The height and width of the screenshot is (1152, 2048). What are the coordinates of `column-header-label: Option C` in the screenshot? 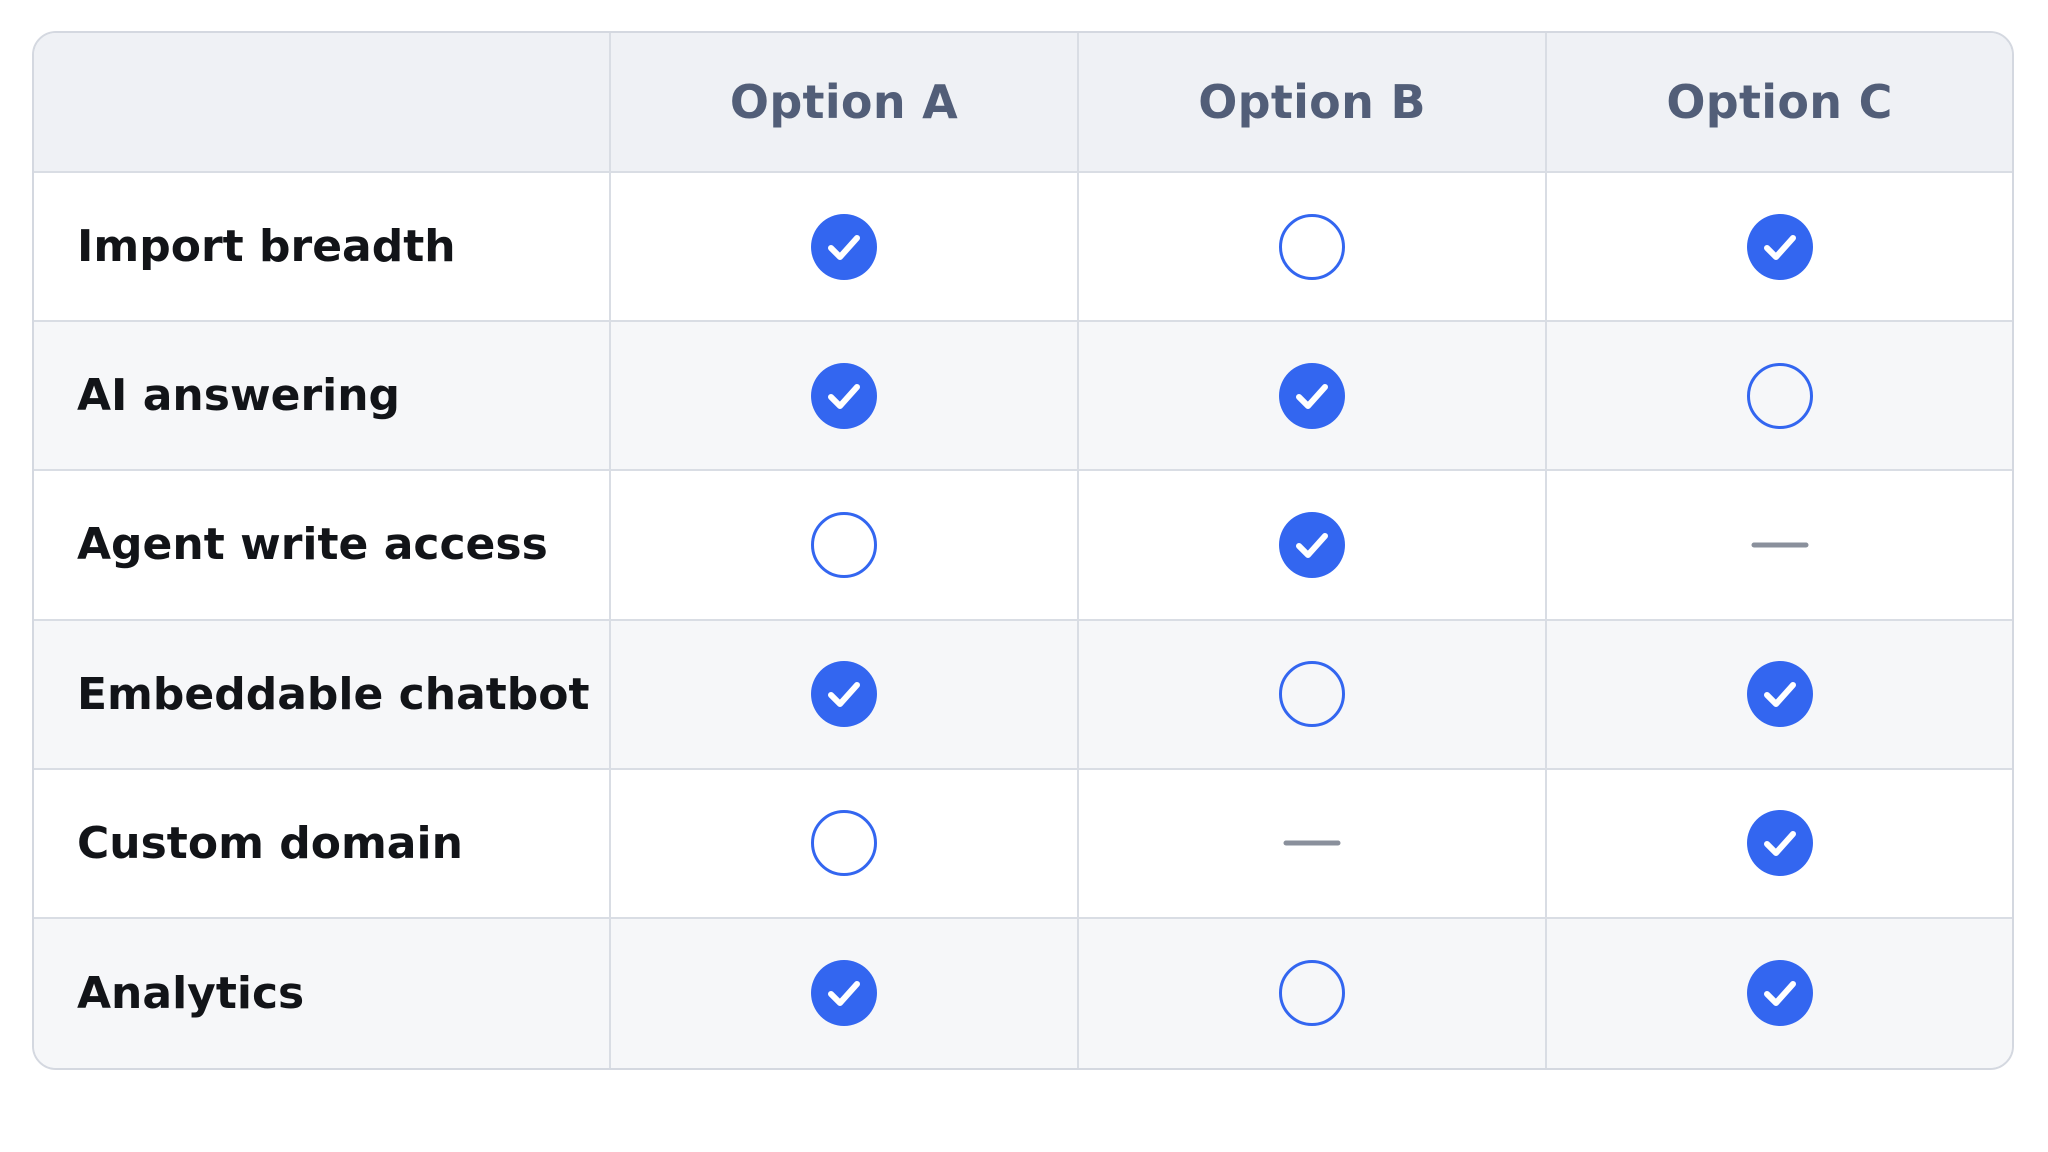 It's located at (1779, 102).